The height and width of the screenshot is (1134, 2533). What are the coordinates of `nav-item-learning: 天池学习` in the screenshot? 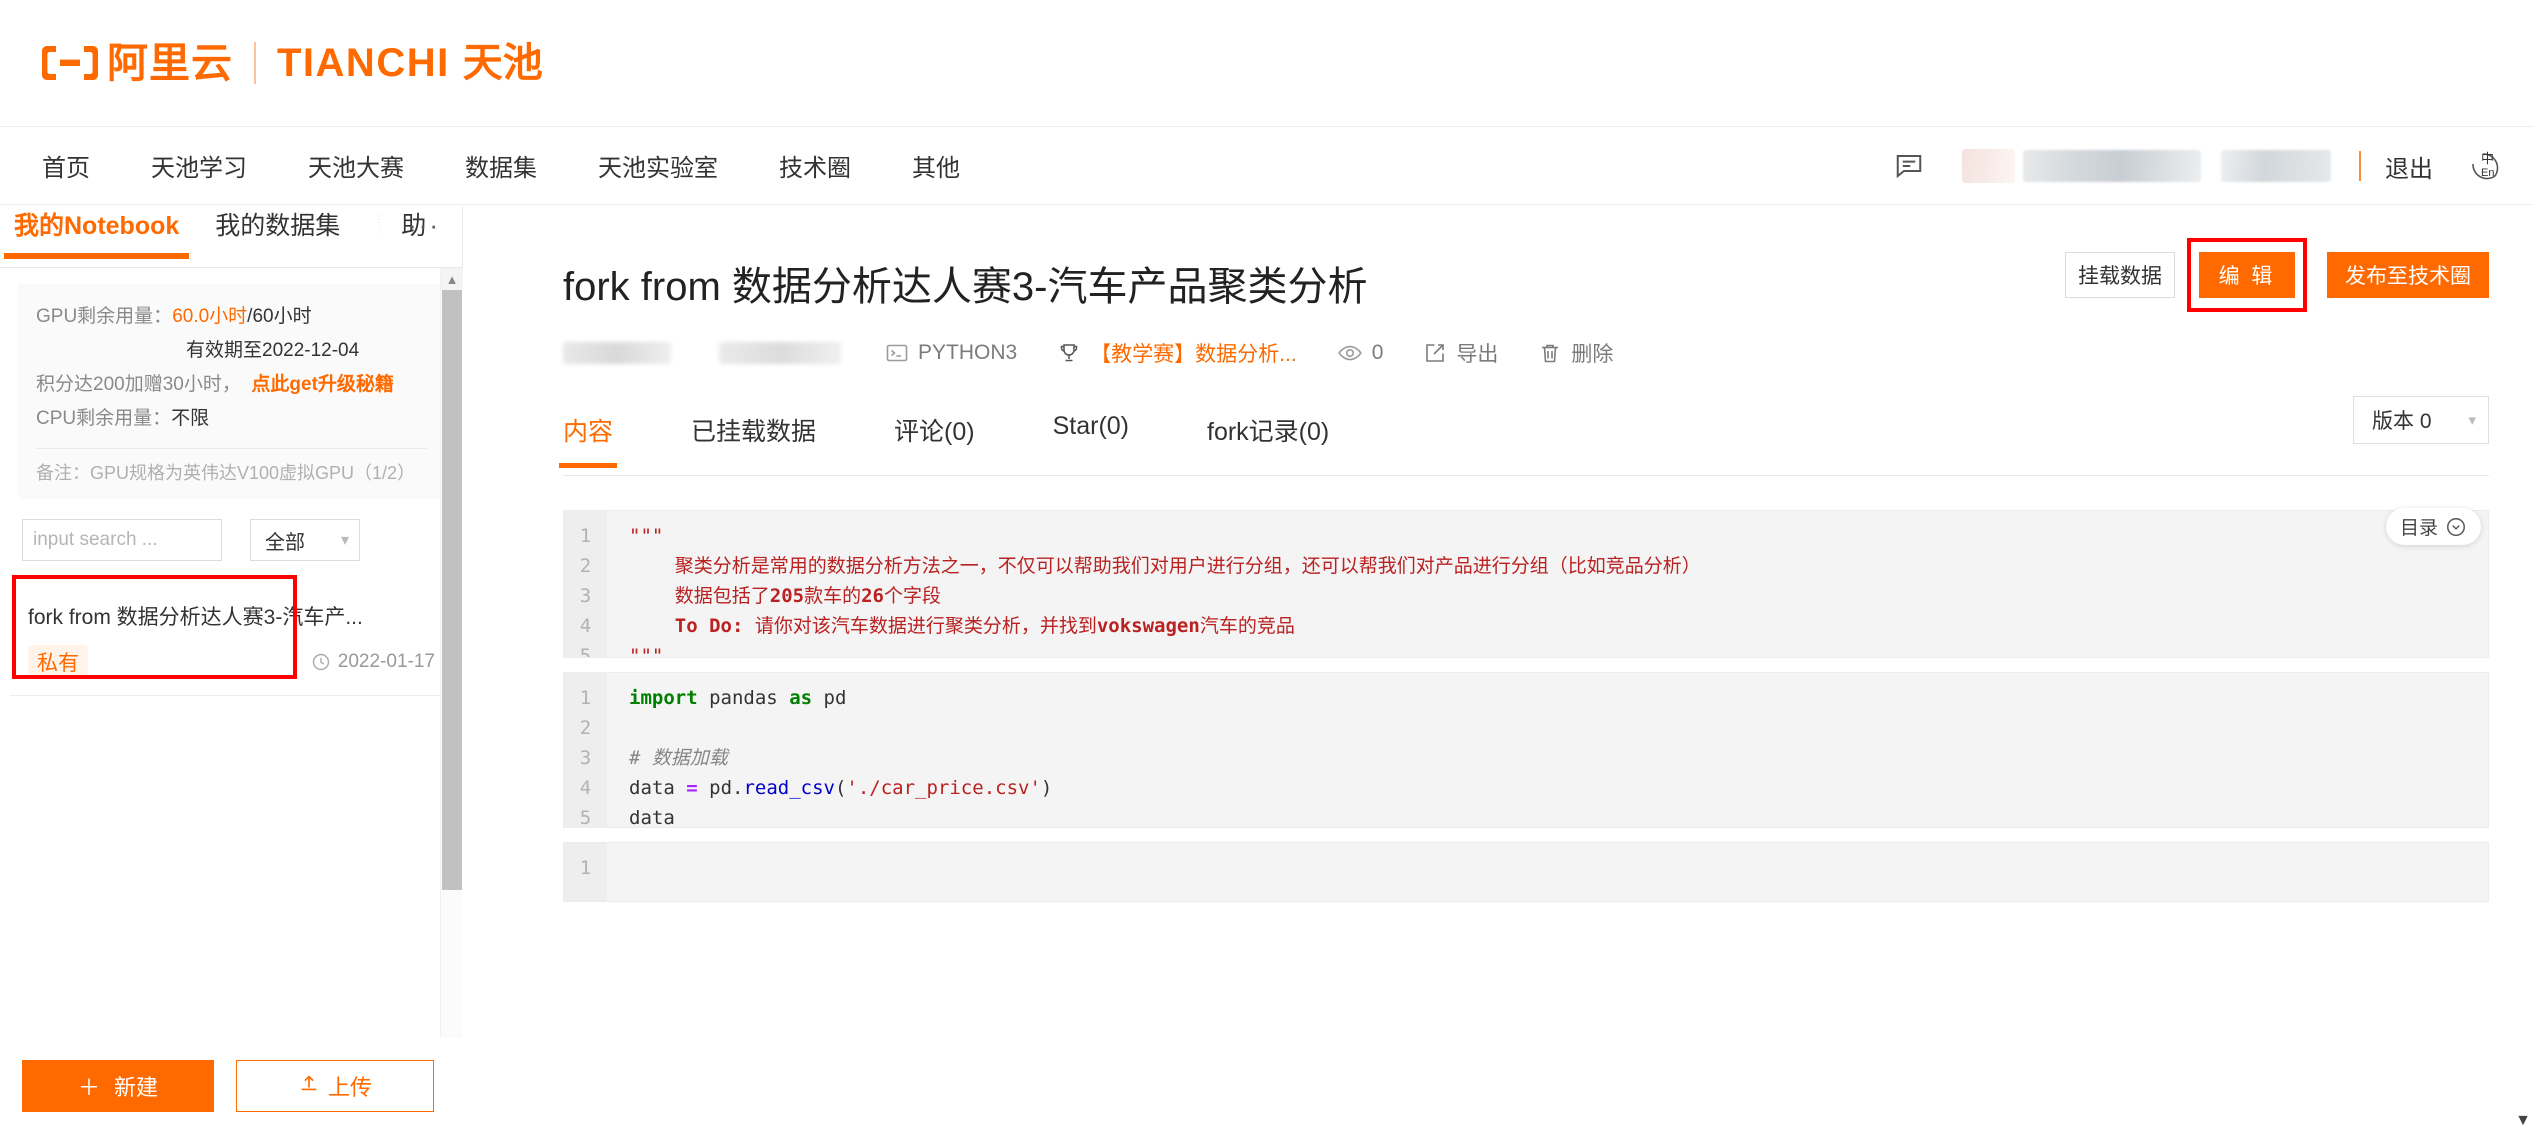 It's located at (199, 165).